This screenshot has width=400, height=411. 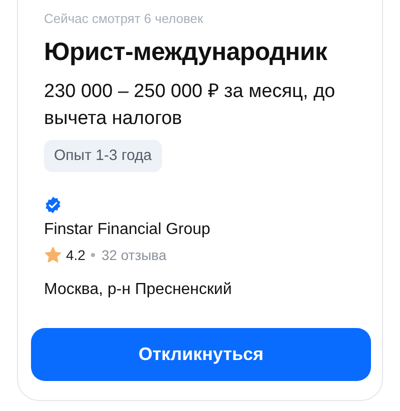 I want to click on location-text: Москва, р-н Пресненский, so click(x=138, y=290).